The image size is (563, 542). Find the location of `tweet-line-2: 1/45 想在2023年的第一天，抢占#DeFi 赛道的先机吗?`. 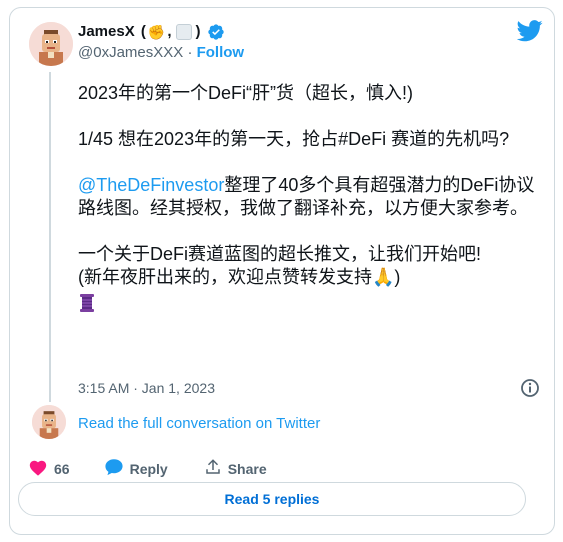

tweet-line-2: 1/45 想在2023年的第一天，抢占#DeFi 赛道的先机吗? is located at coordinates (294, 139).